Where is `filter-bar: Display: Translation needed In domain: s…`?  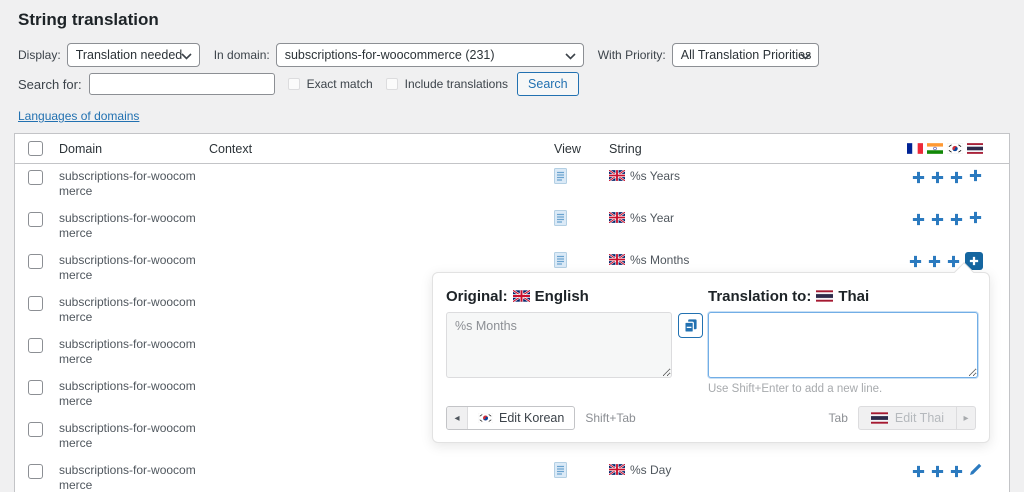 filter-bar: Display: Translation needed In domain: s… is located at coordinates (512, 55).